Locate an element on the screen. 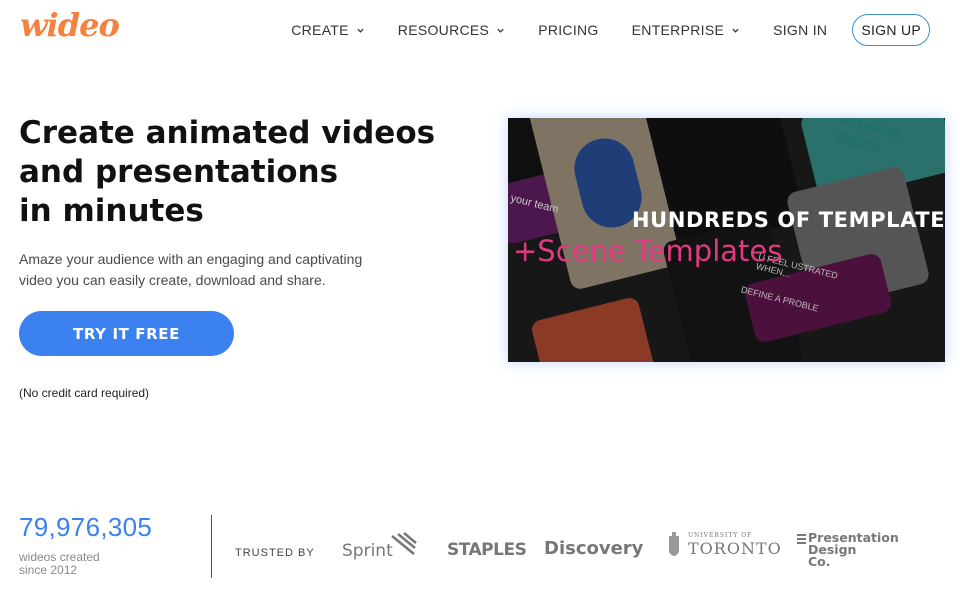 Image resolution: width=960 pixels, height=589 pixels. trusted-by-label: TRUSTED BY is located at coordinates (275, 553).